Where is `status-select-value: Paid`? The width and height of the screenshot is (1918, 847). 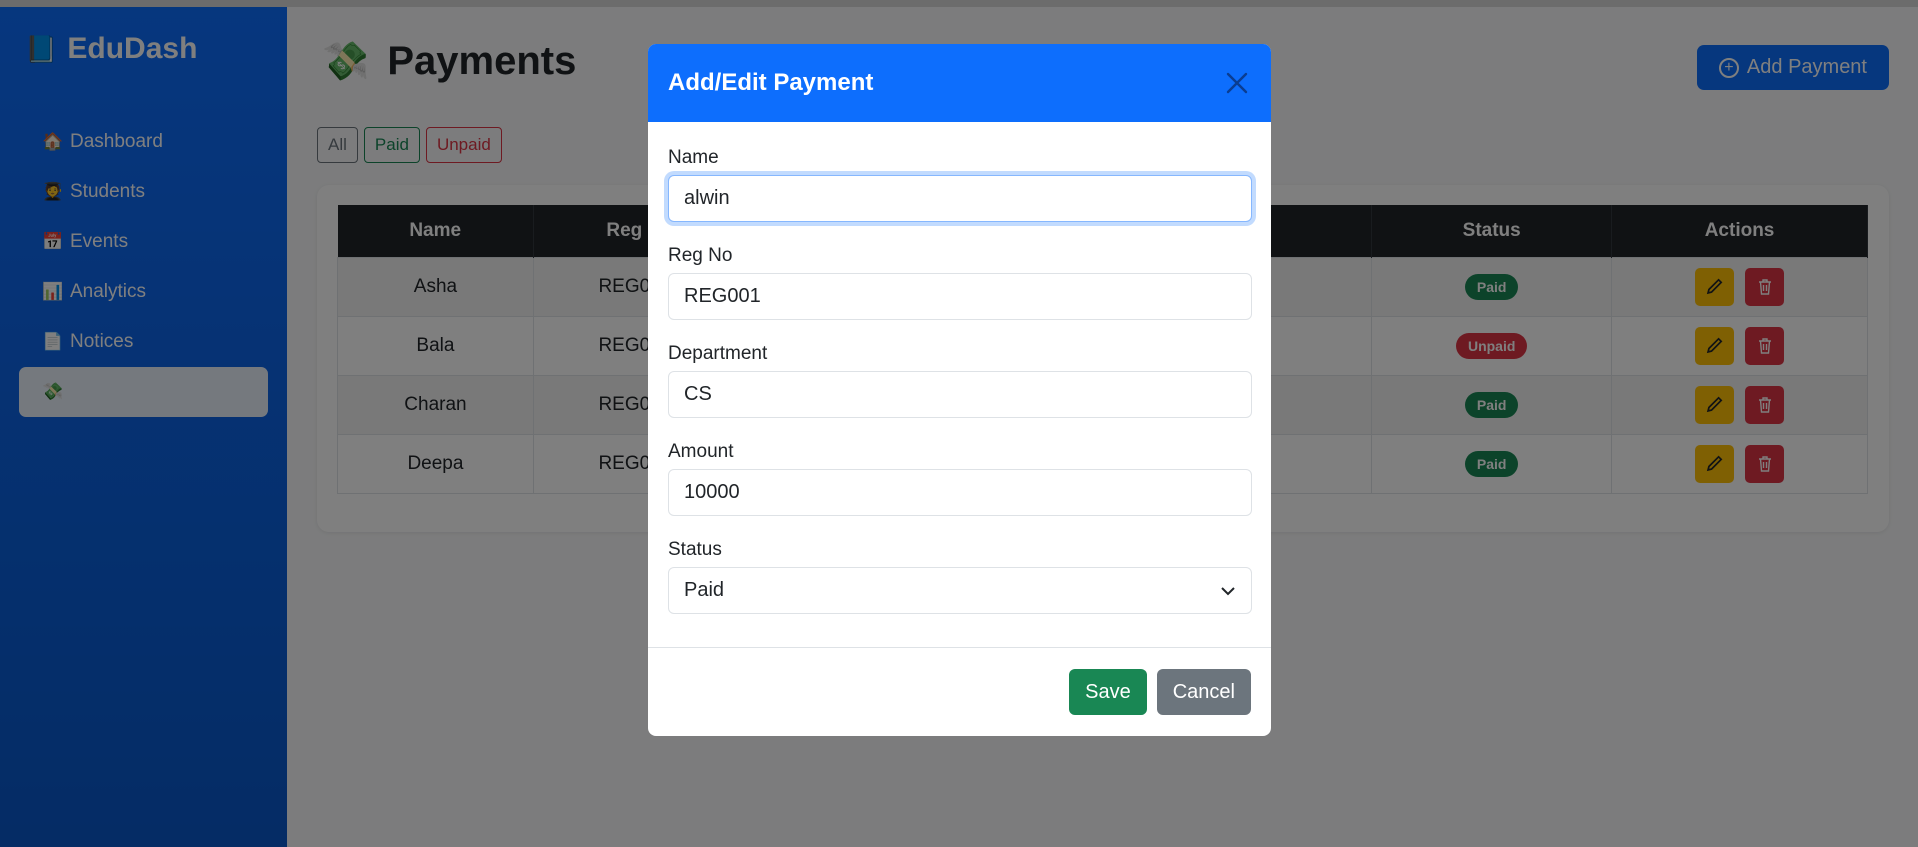
status-select-value: Paid is located at coordinates (704, 590).